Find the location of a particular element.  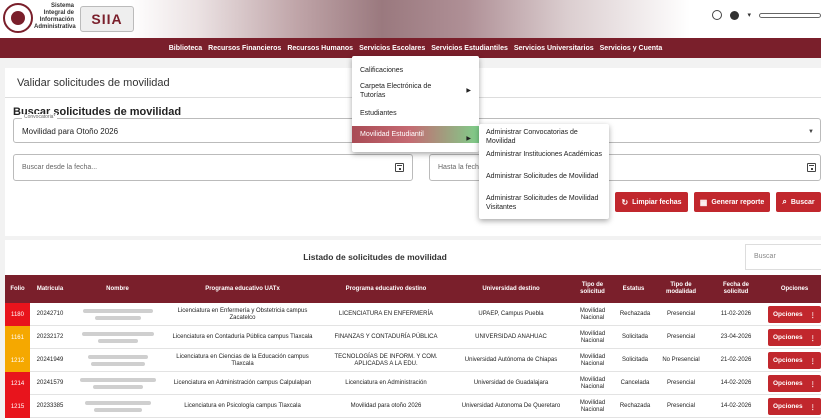

generar-reporte-button: ▦ Generar reporte is located at coordinates (732, 202).